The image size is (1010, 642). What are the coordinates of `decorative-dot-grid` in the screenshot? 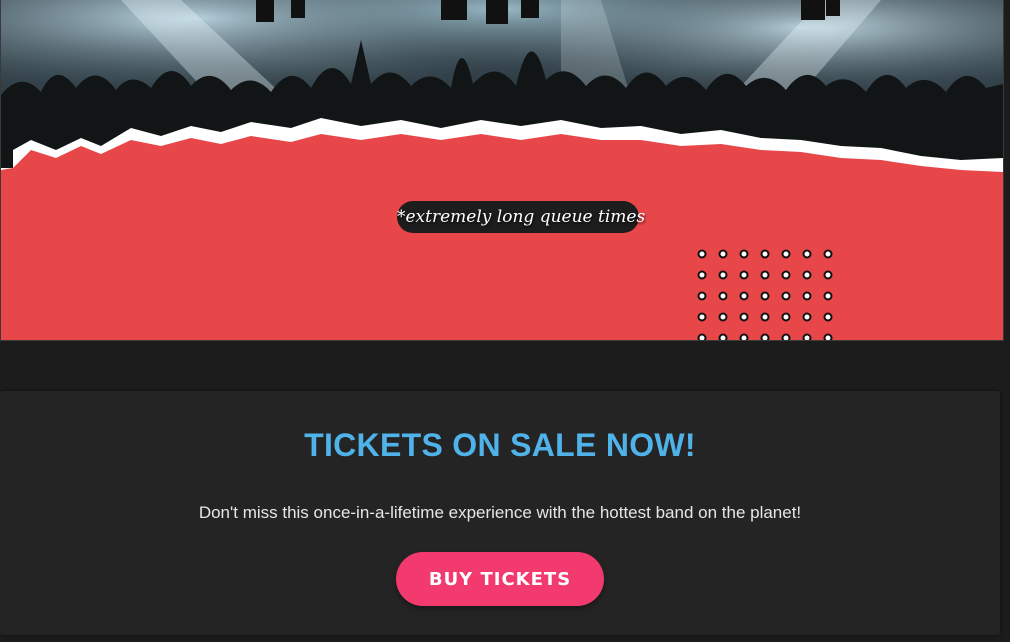 It's located at (765, 294).